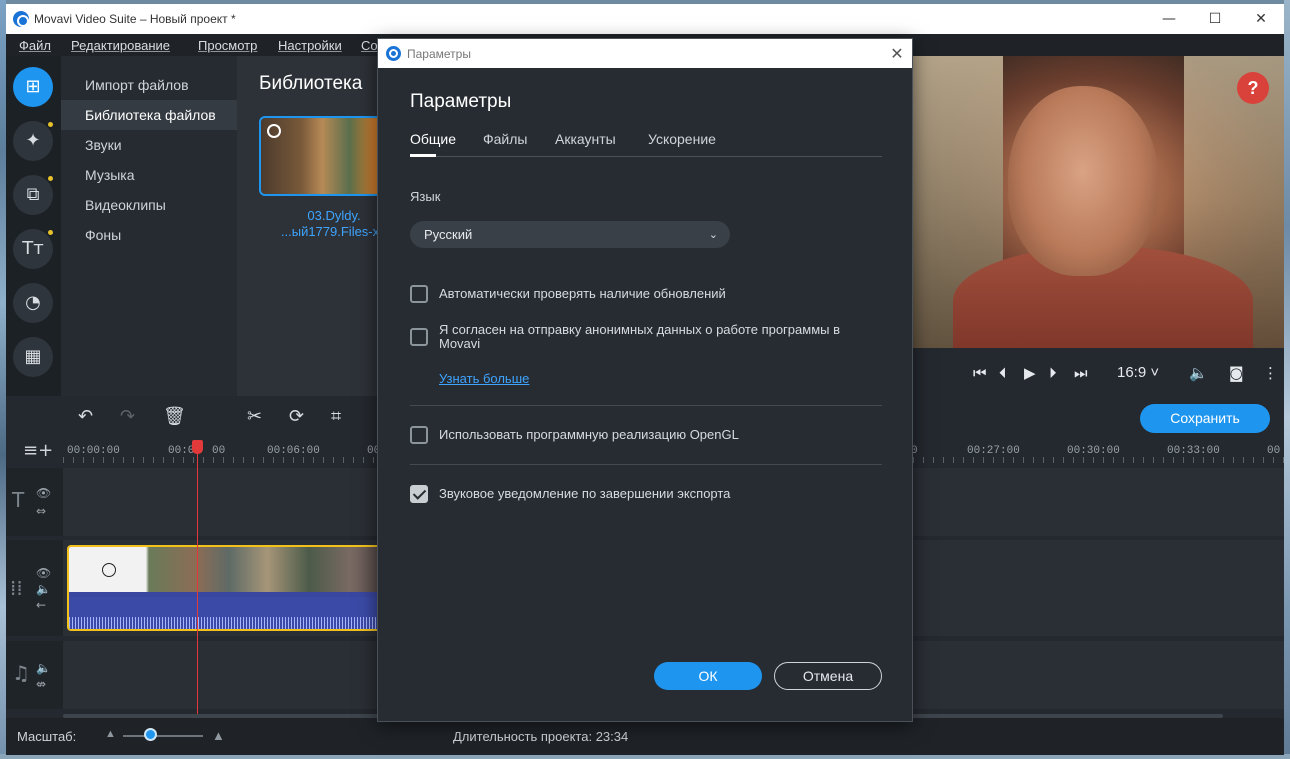 Image resolution: width=1290 pixels, height=759 pixels. What do you see at coordinates (33, 195) in the screenshot?
I see `transitions-icon: ⧉` at bounding box center [33, 195].